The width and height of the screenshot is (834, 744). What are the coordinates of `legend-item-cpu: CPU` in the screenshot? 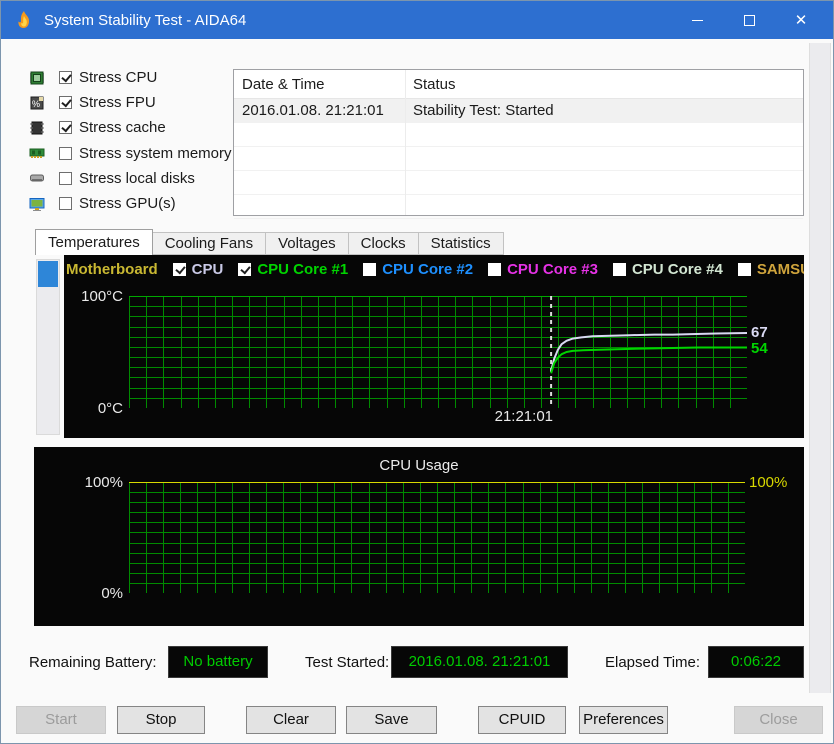 It's located at (198, 269).